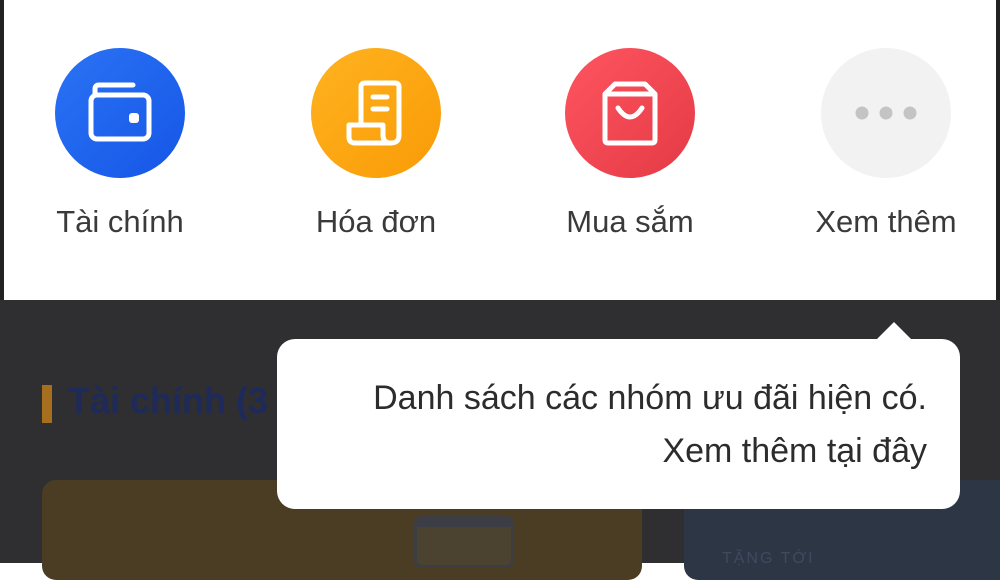 The height and width of the screenshot is (580, 1000). I want to click on category-shopping: Mua sắm, so click(630, 148).